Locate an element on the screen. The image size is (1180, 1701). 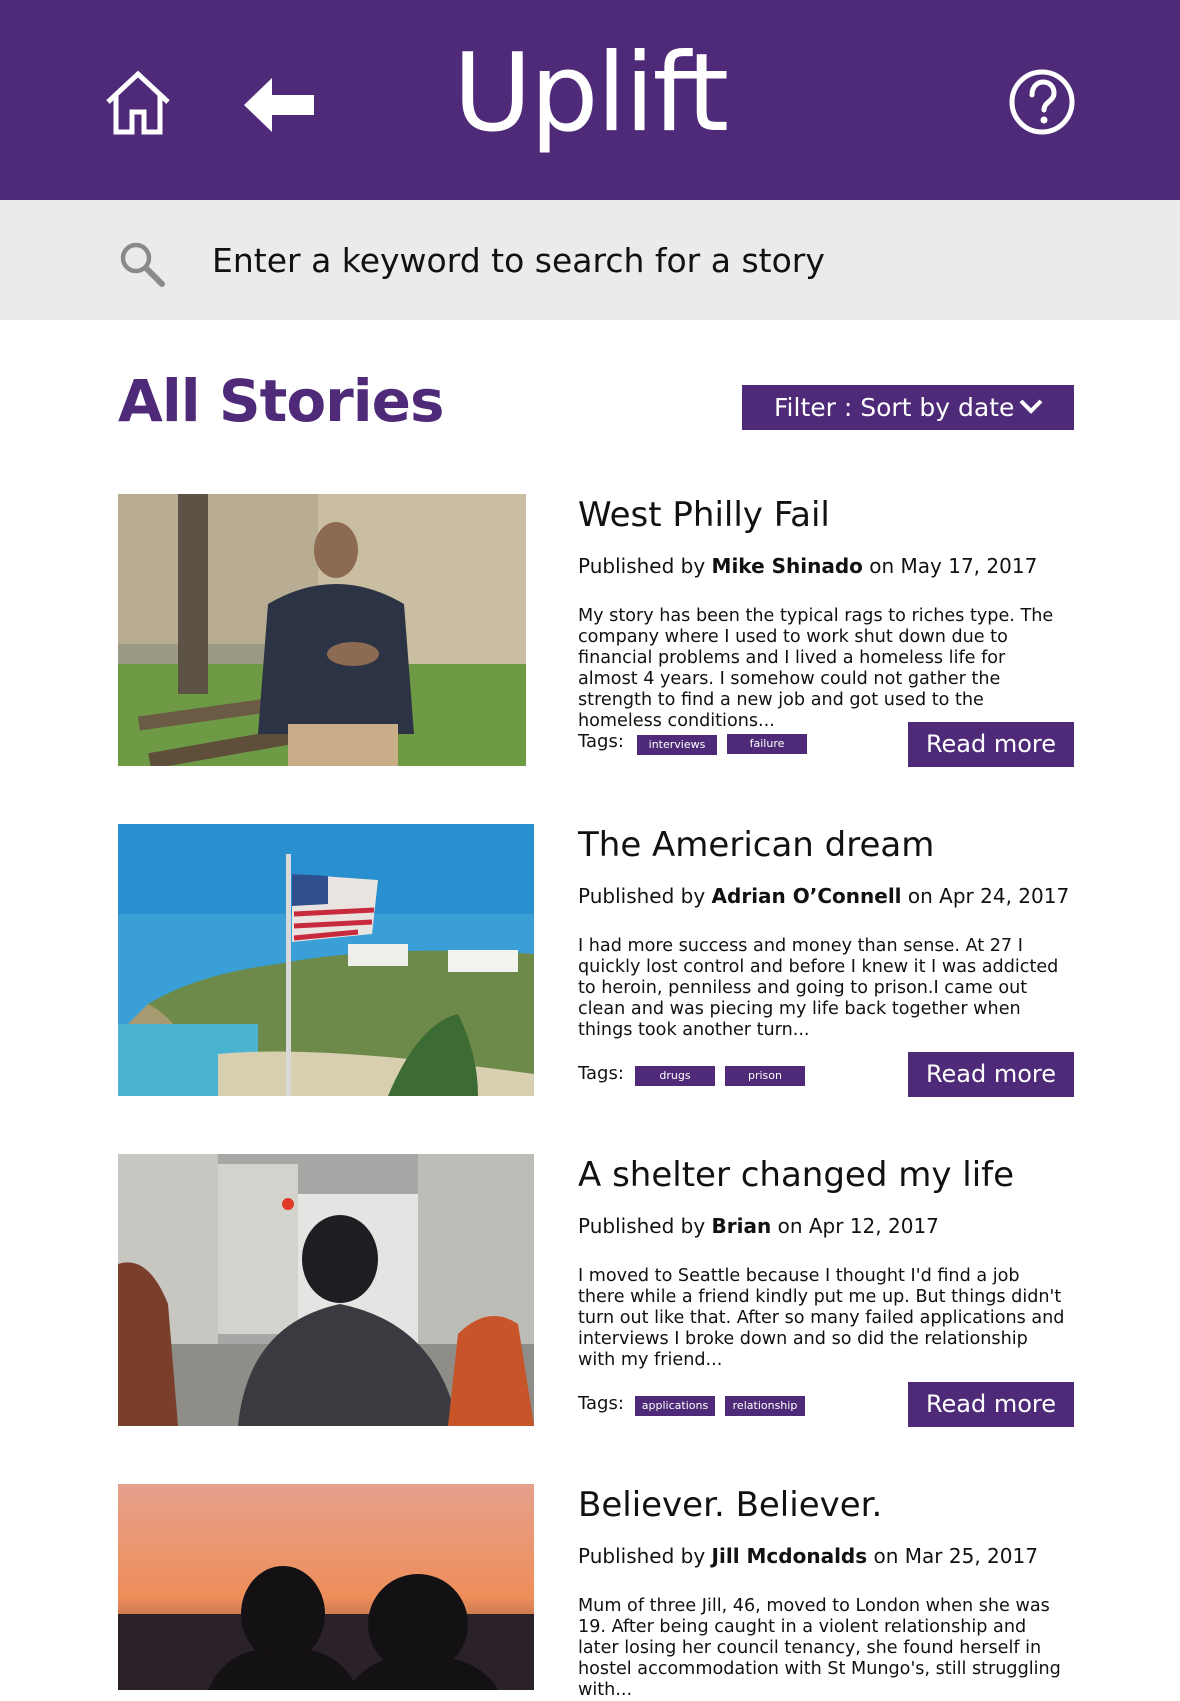
story-author: Mike Shinado is located at coordinates (787, 566).